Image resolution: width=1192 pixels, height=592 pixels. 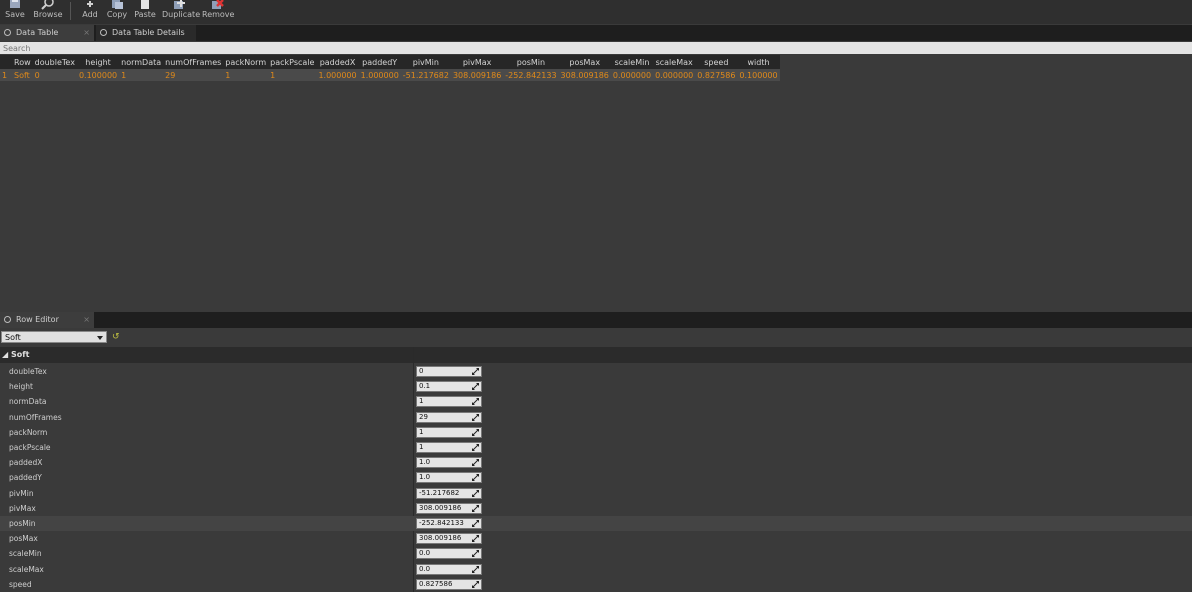 What do you see at coordinates (54, 62) in the screenshot?
I see `column-header: doubleTex` at bounding box center [54, 62].